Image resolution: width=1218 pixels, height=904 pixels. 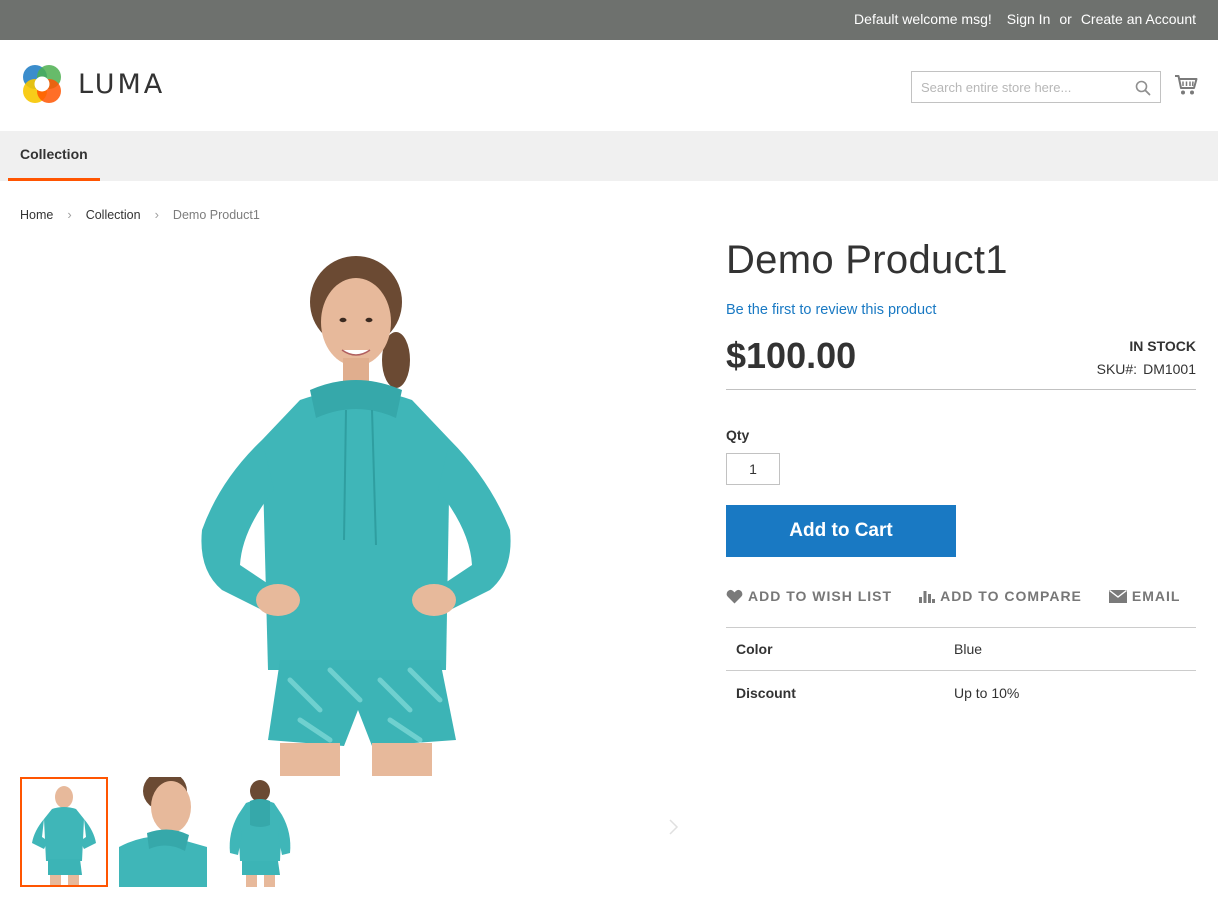 What do you see at coordinates (113, 215) in the screenshot?
I see `breadcrumb-collection: Collection` at bounding box center [113, 215].